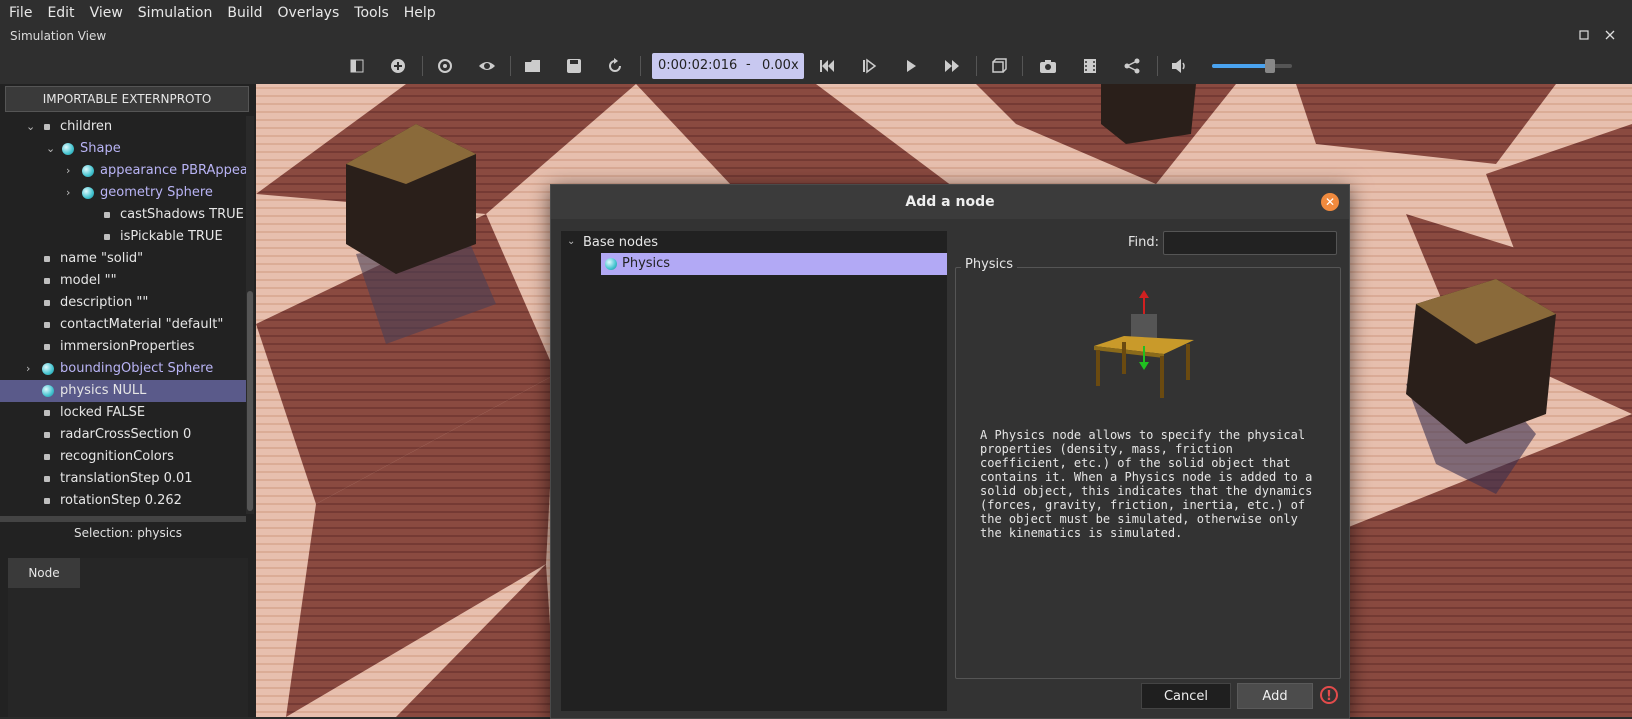 This screenshot has height=719, width=1632. I want to click on volume-slider-fill, so click(1241, 66).